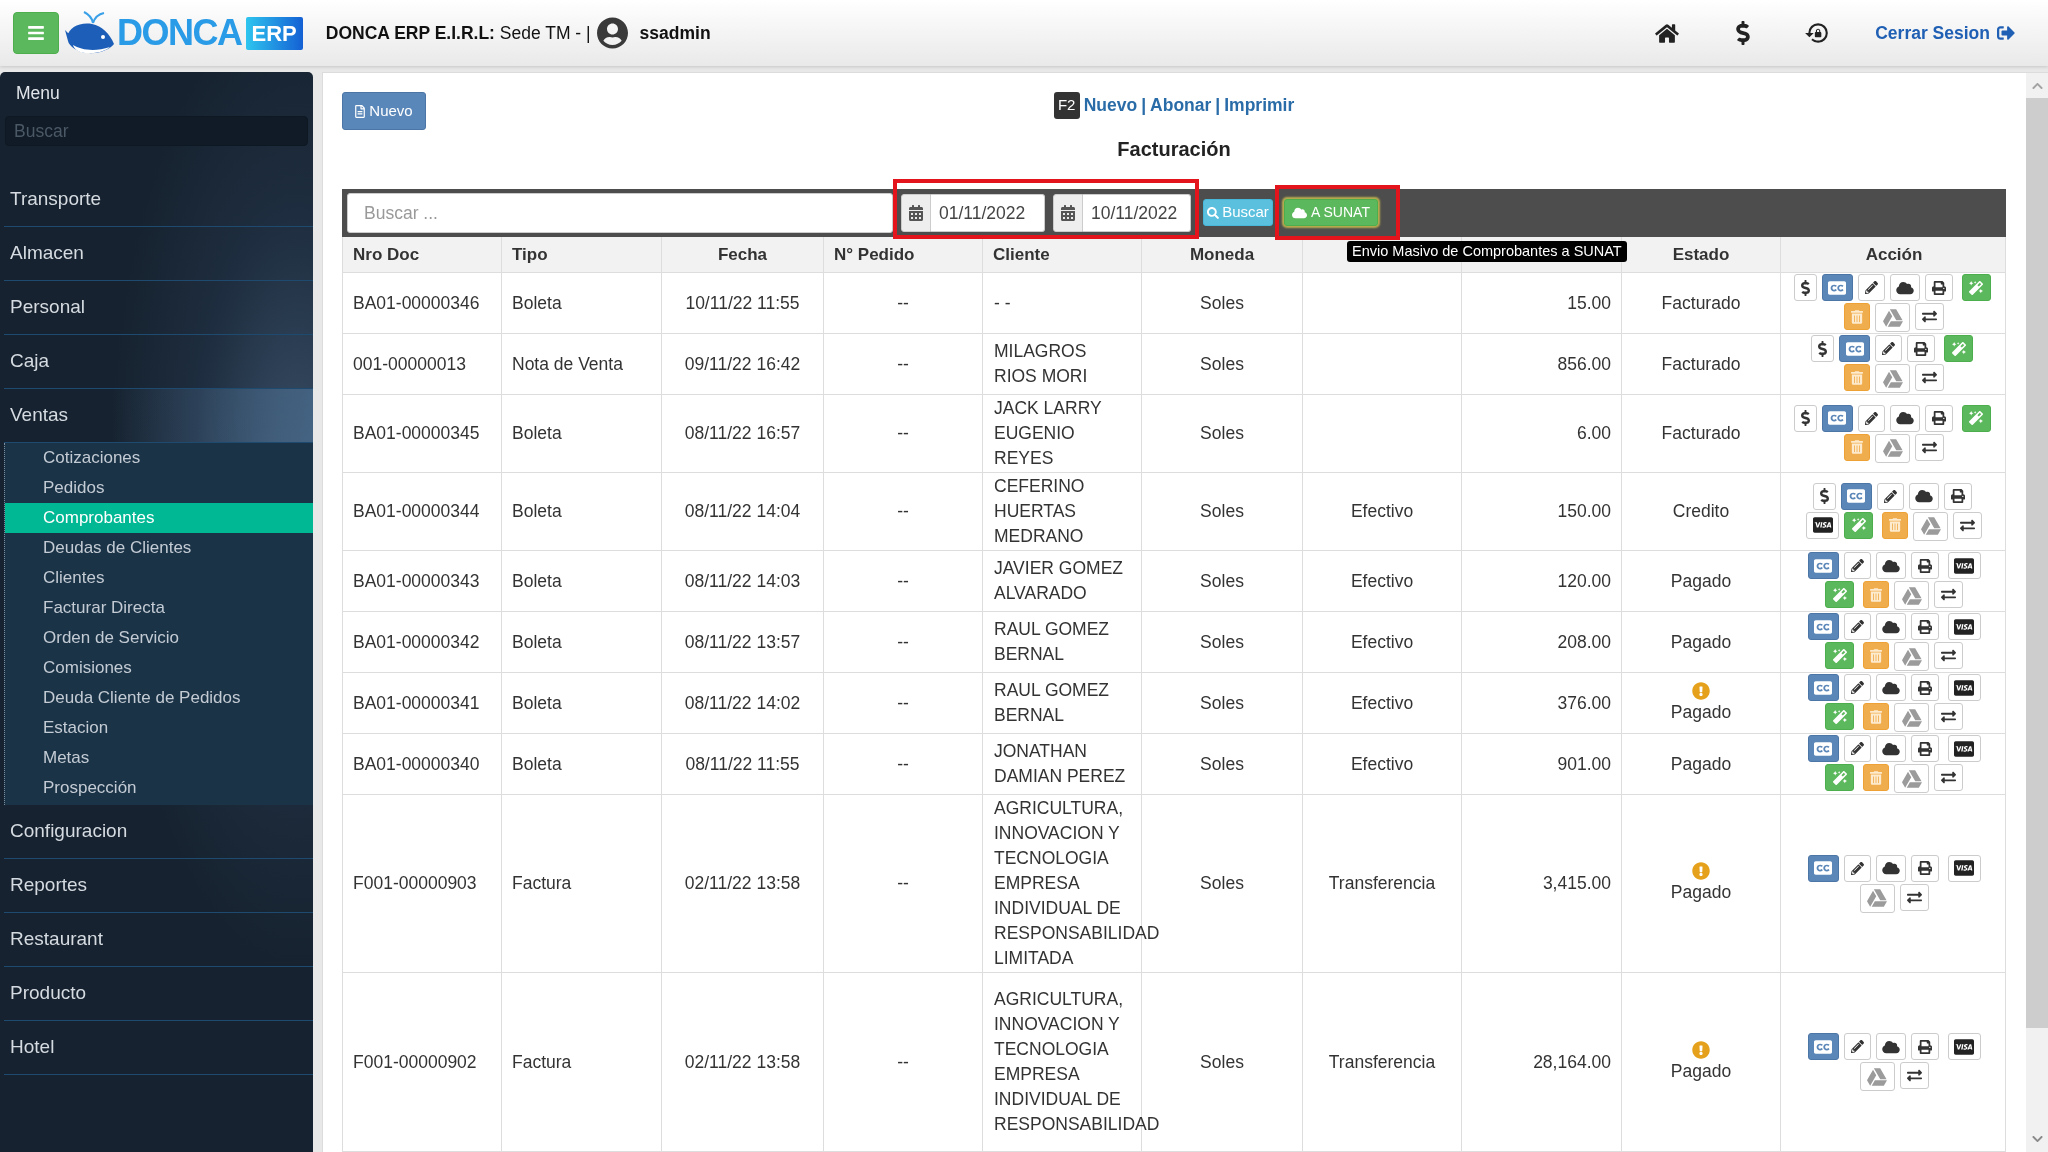 The height and width of the screenshot is (1152, 2048). I want to click on date-field: 10/11/2022, so click(1137, 213).